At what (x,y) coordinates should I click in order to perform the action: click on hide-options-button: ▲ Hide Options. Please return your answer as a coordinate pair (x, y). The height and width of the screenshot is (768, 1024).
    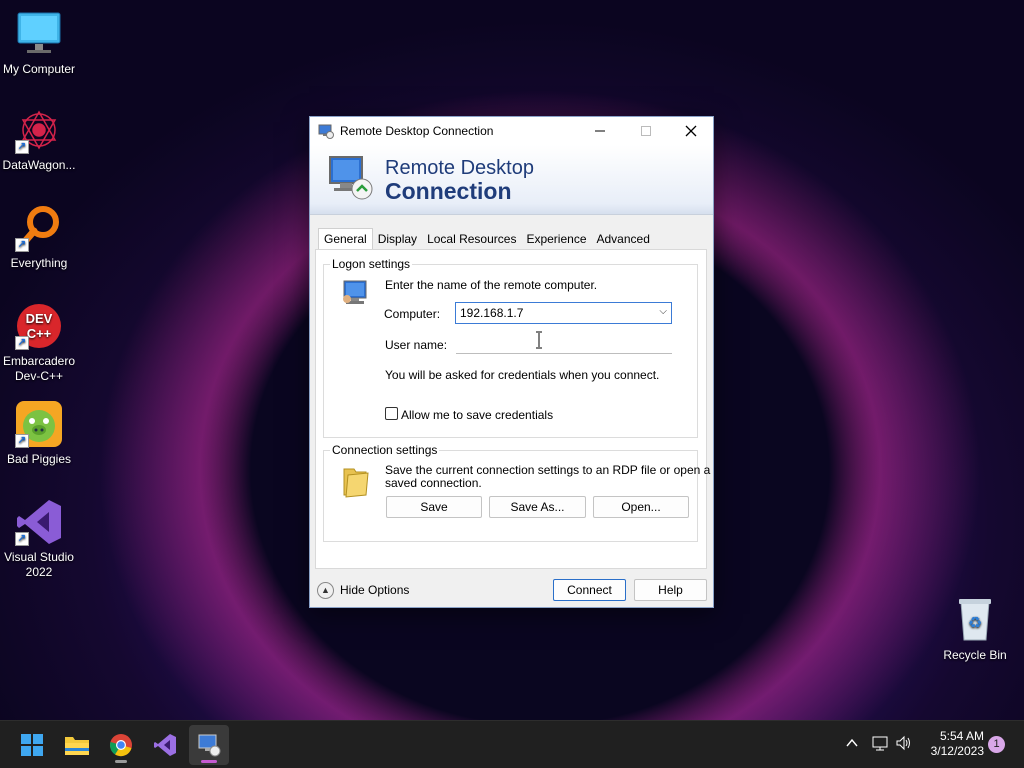
    Looking at the image, I should click on (363, 590).